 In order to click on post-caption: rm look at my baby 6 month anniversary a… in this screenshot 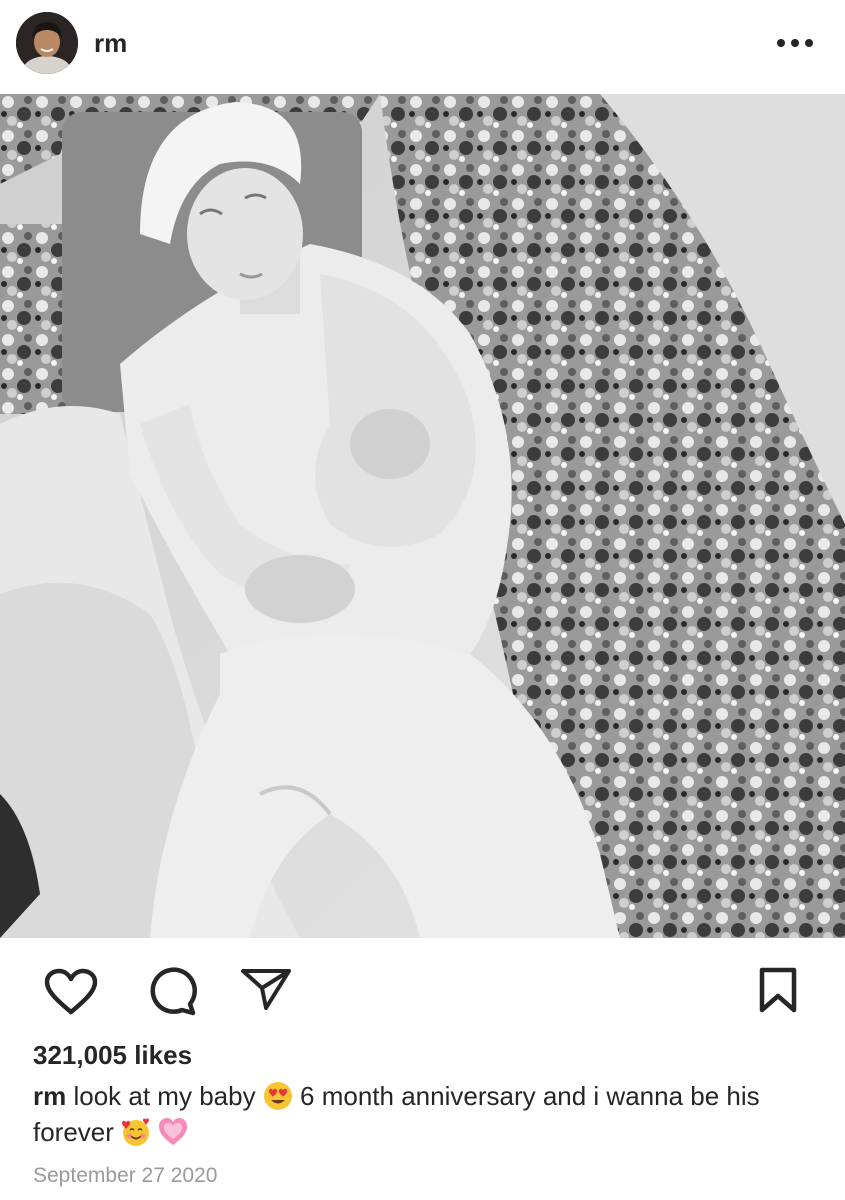, I will do `click(423, 1114)`.